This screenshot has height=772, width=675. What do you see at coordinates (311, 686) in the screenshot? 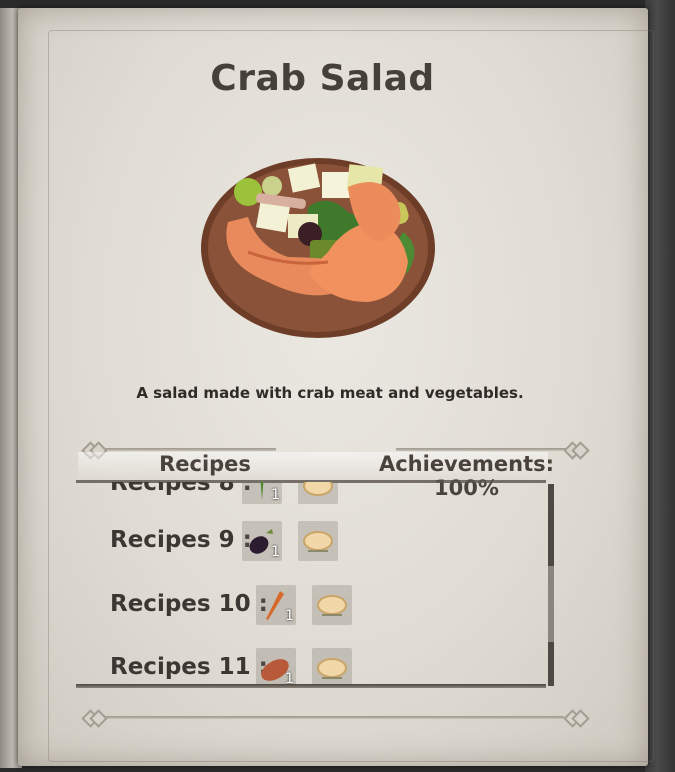
I see `list-bottom-edge` at bounding box center [311, 686].